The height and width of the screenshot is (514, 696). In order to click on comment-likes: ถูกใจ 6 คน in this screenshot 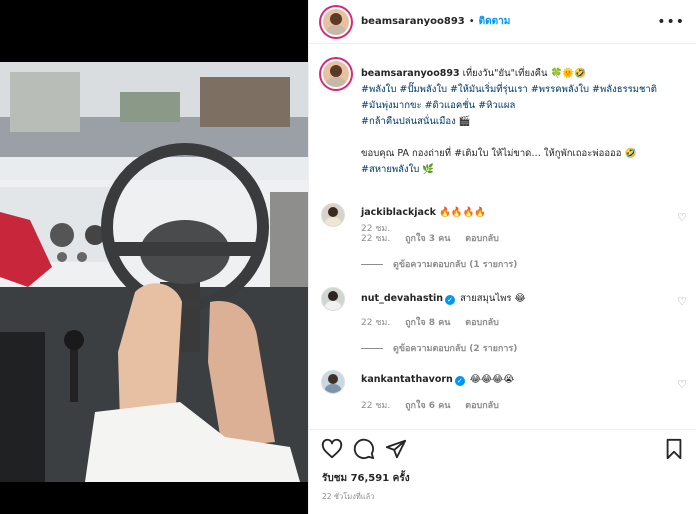, I will do `click(427, 406)`.